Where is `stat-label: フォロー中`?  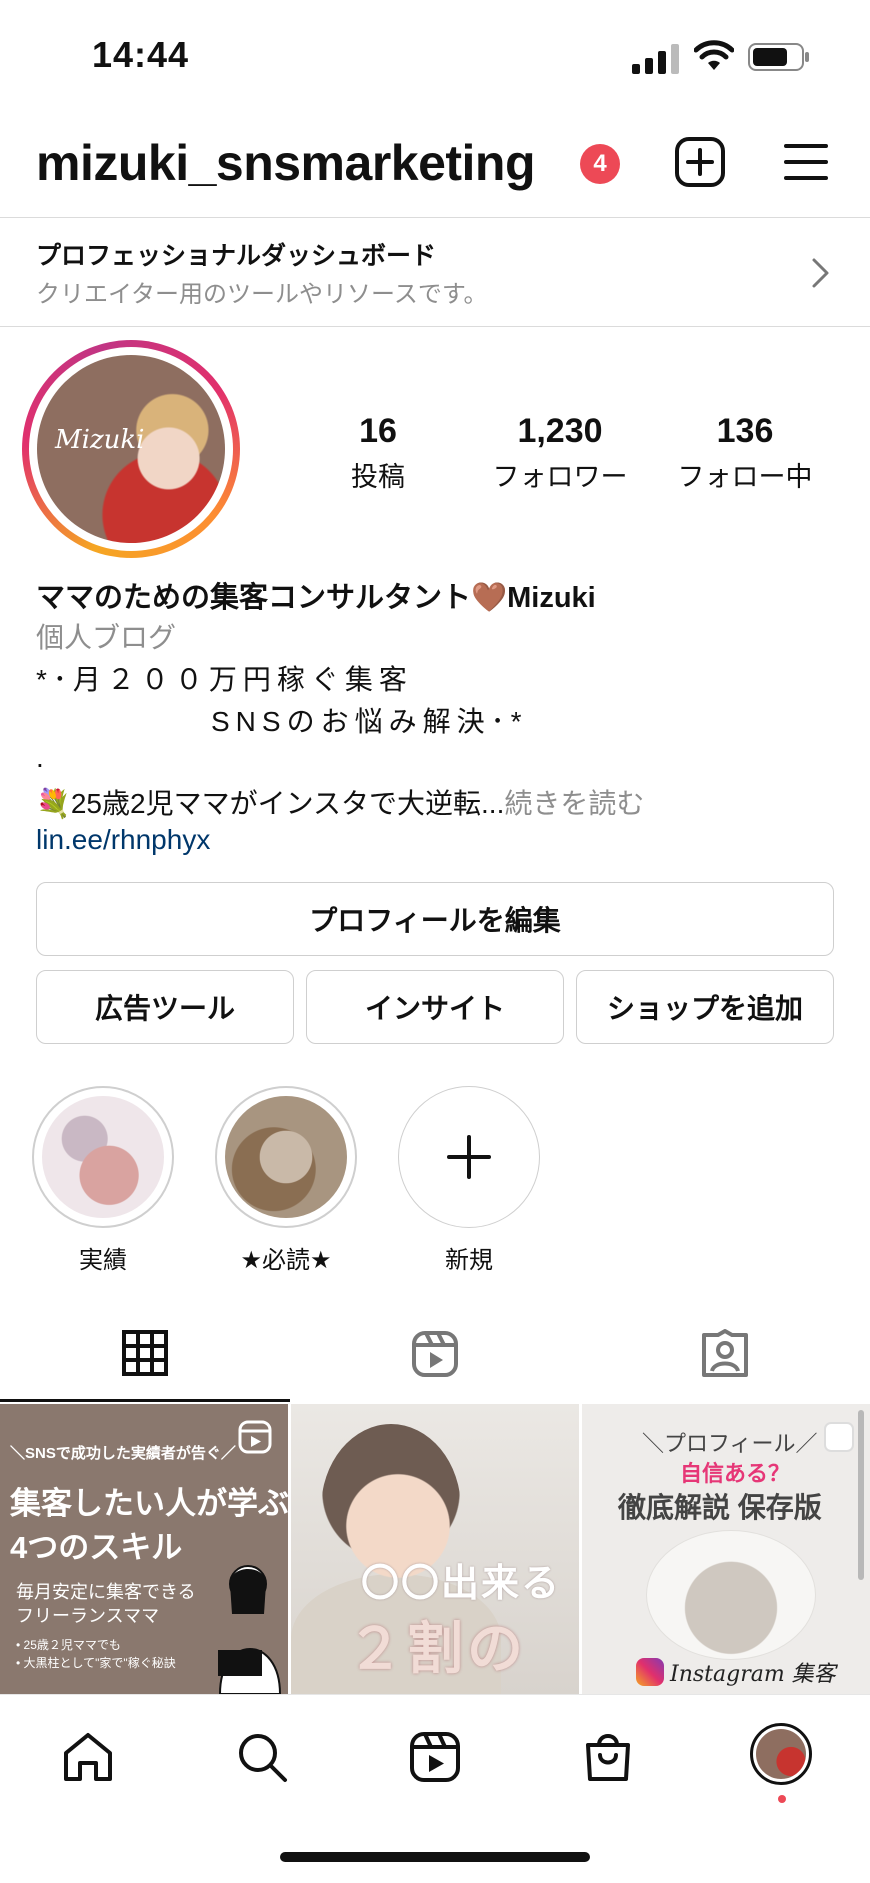
stat-label: フォロー中 is located at coordinates (745, 477).